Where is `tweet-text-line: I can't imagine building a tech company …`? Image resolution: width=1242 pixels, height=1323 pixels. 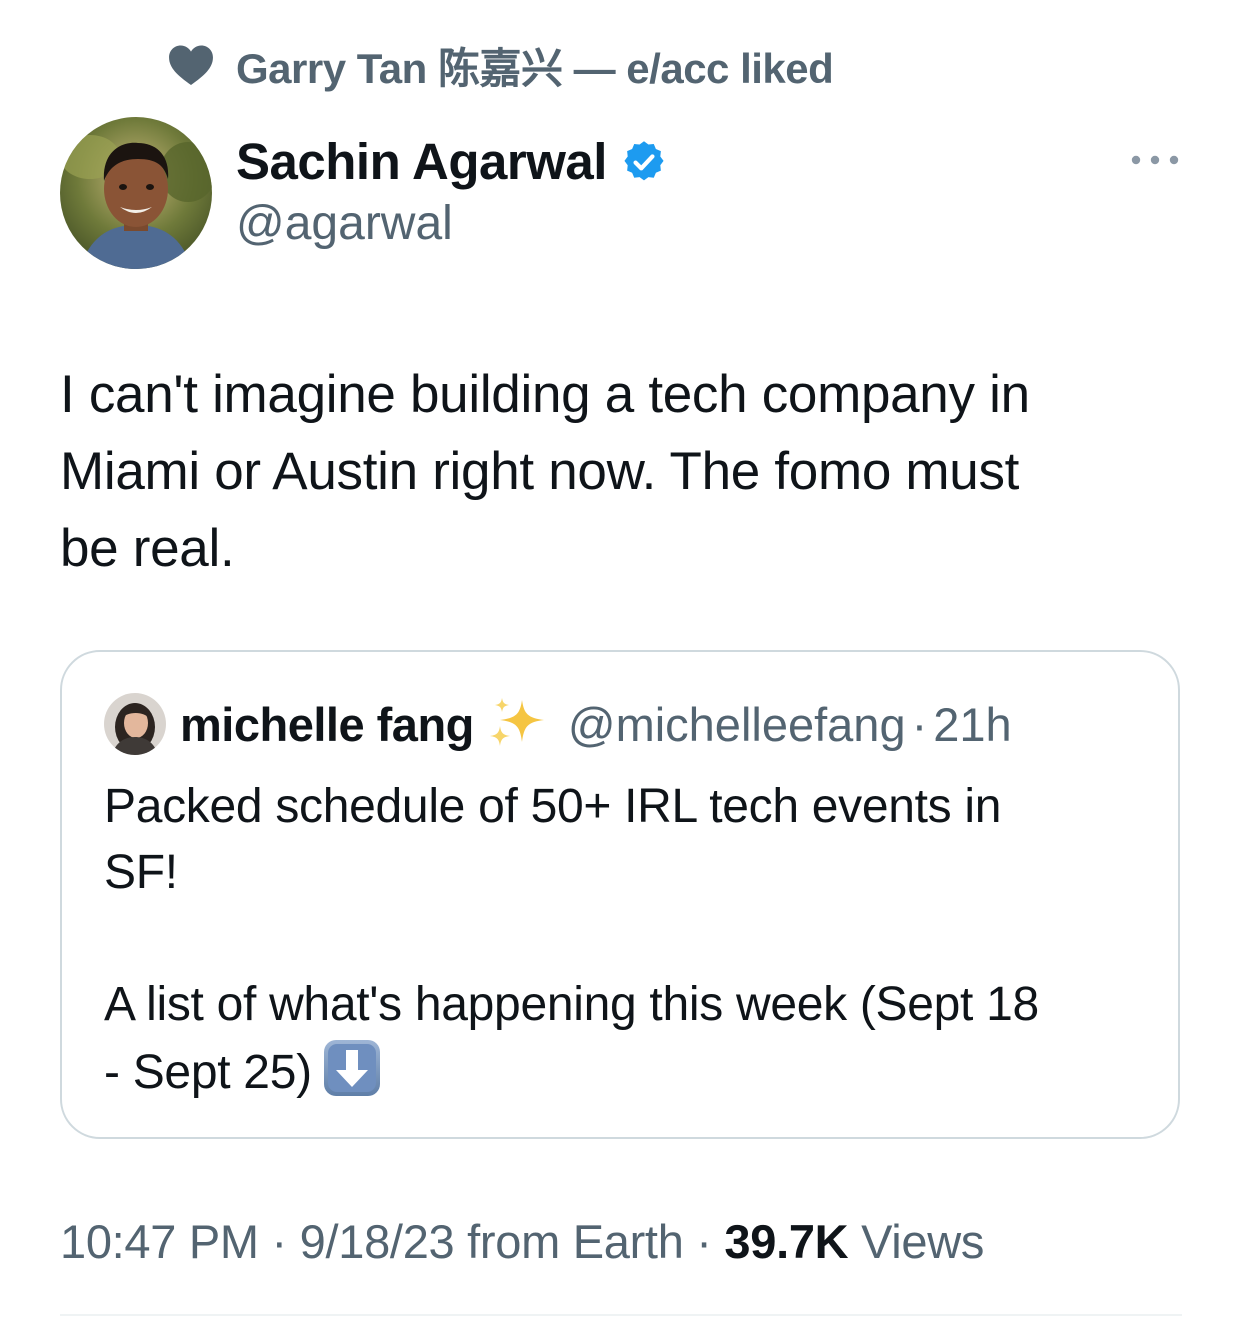
tweet-text-line: I can't imagine building a tech company … is located at coordinates (545, 394).